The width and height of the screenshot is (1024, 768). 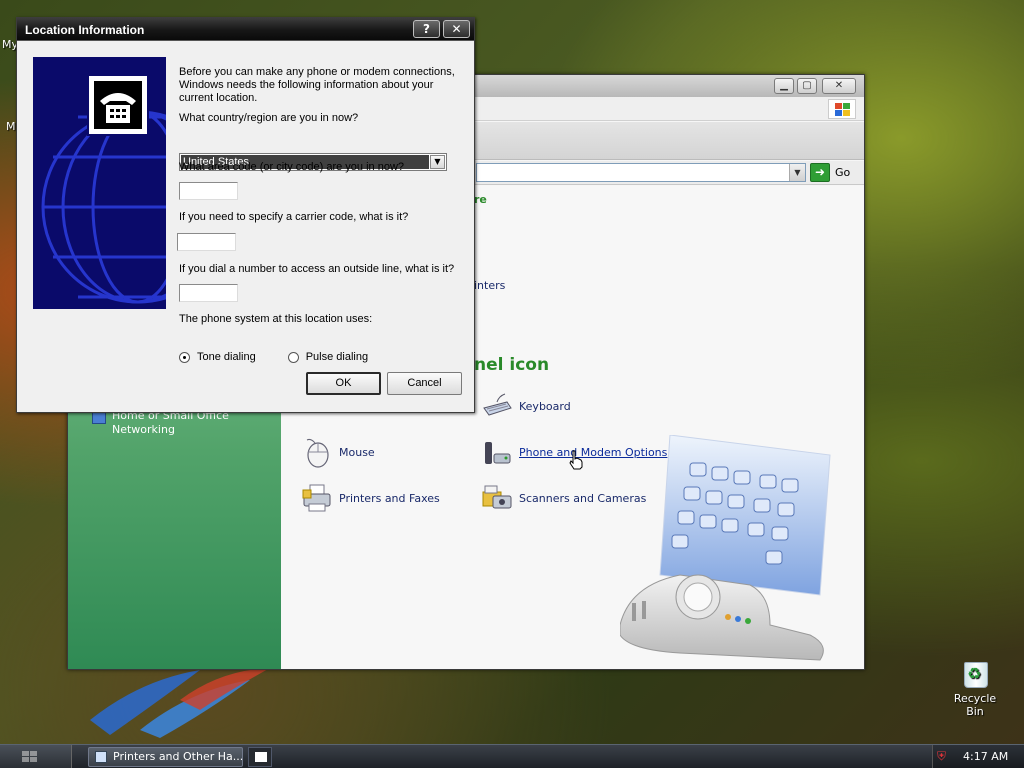 What do you see at coordinates (357, 452) in the screenshot?
I see `cp-item-label: Mouse` at bounding box center [357, 452].